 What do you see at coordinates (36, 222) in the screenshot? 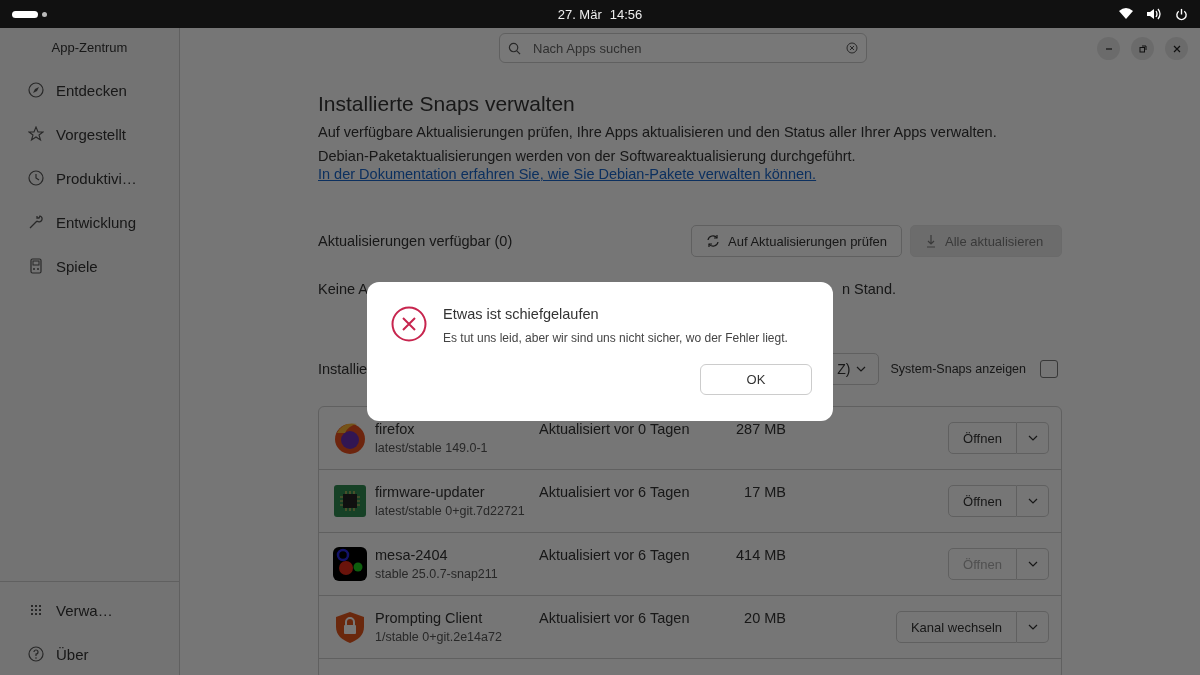
I see `wrench-icon` at bounding box center [36, 222].